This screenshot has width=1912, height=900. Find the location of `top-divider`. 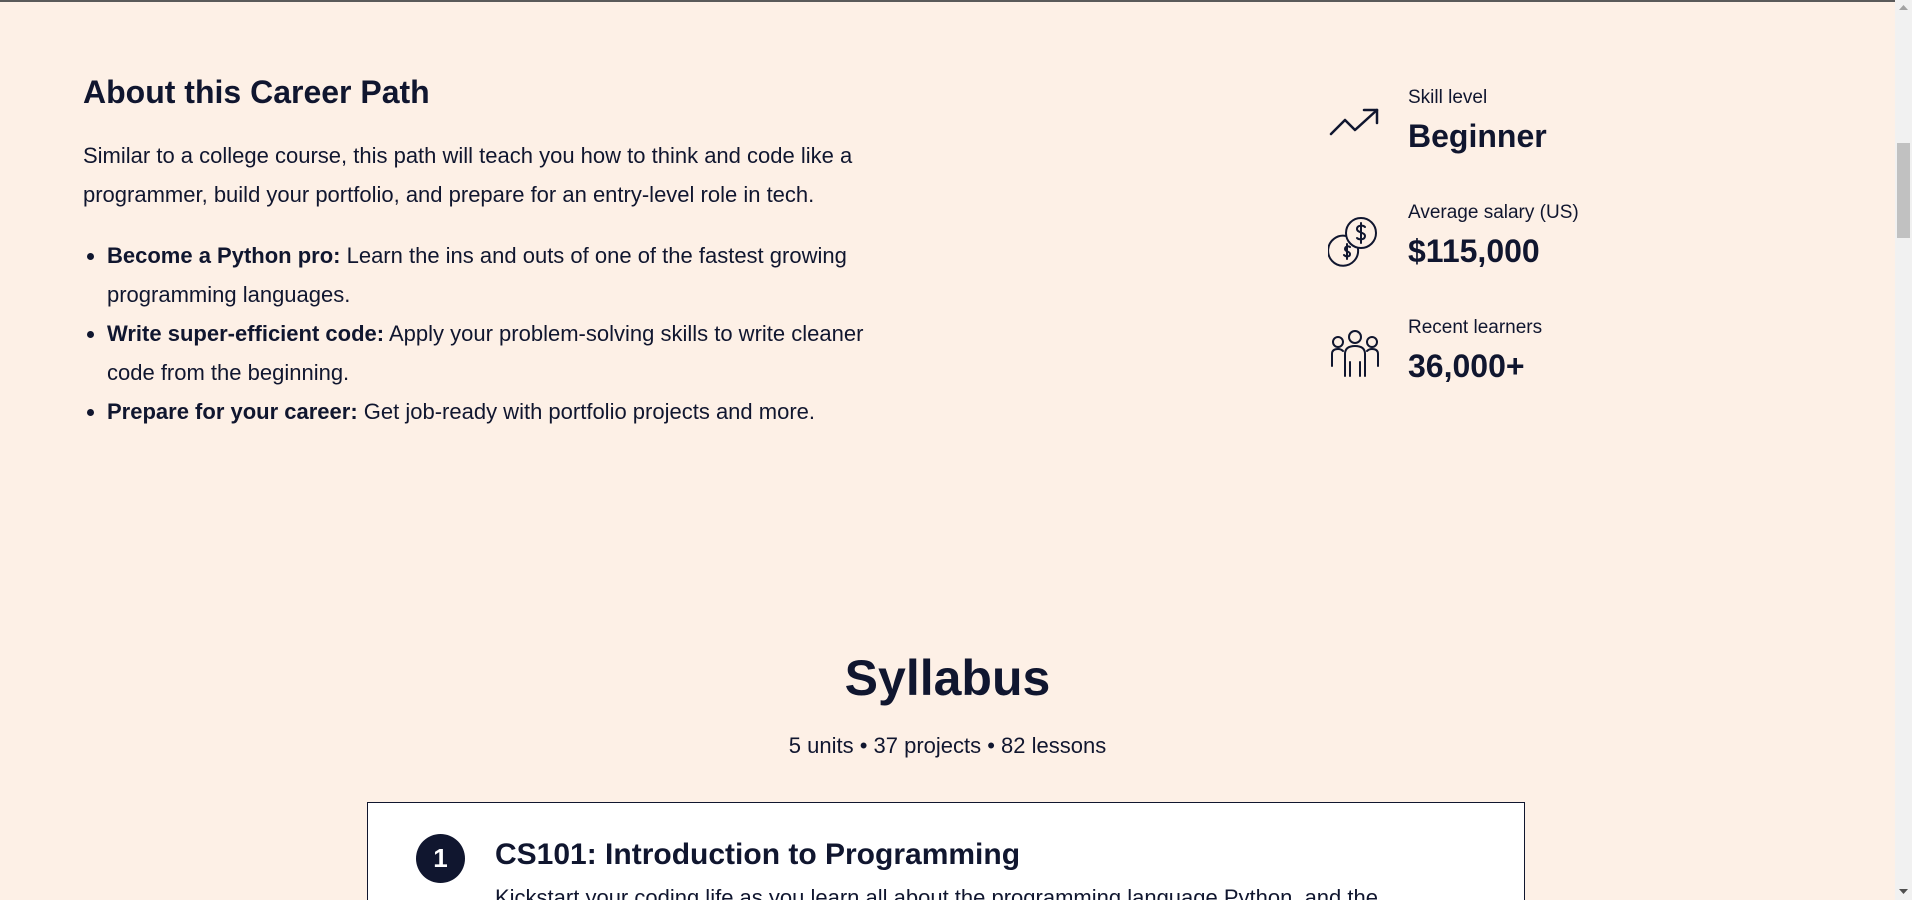

top-divider is located at coordinates (956, 1).